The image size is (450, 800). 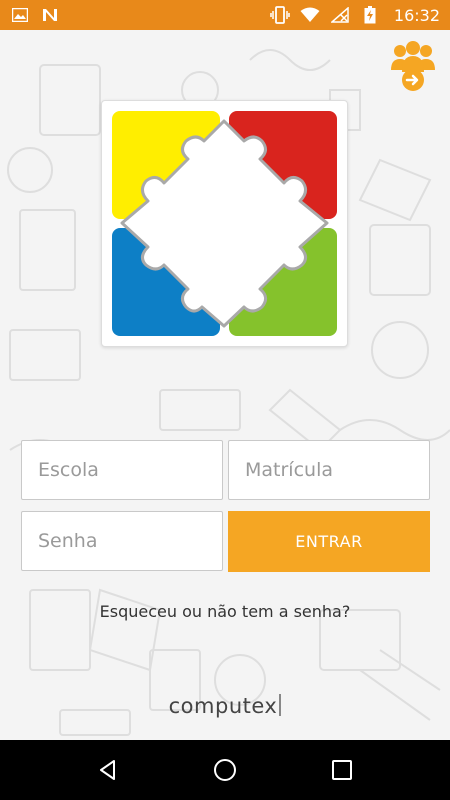 I want to click on entrar-button: ENTRAR, so click(x=329, y=541).